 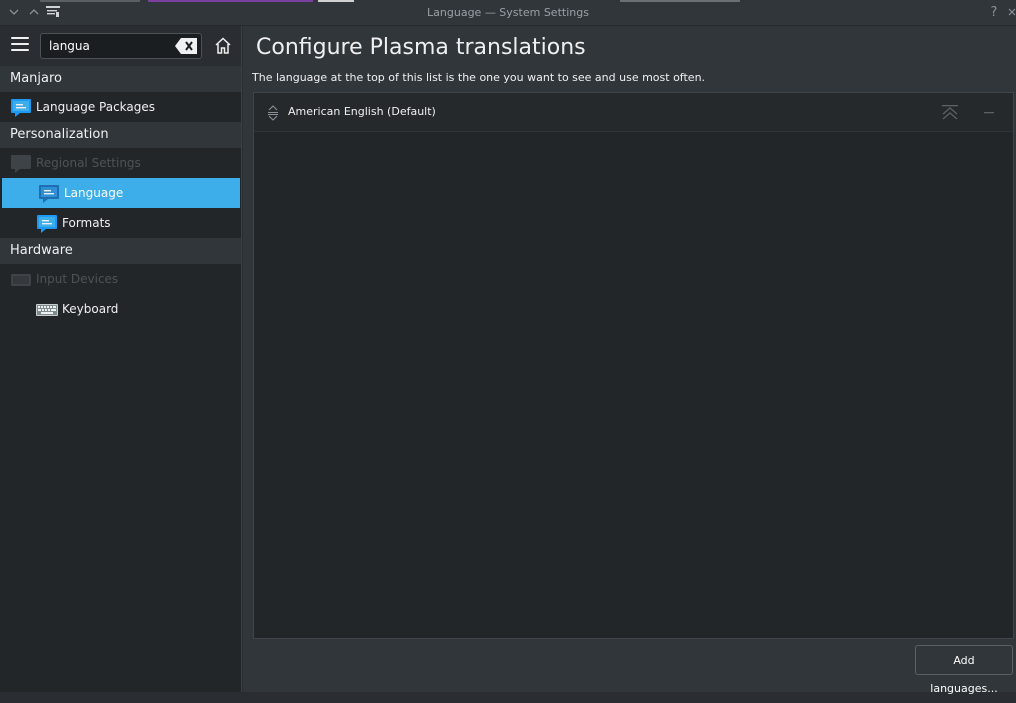 I want to click on home-icon, so click(x=223, y=46).